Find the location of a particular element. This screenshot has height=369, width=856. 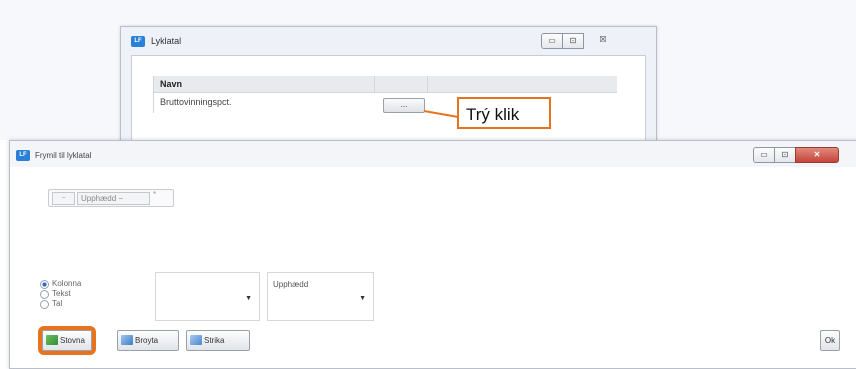

button-label: Broyta is located at coordinates (147, 340).